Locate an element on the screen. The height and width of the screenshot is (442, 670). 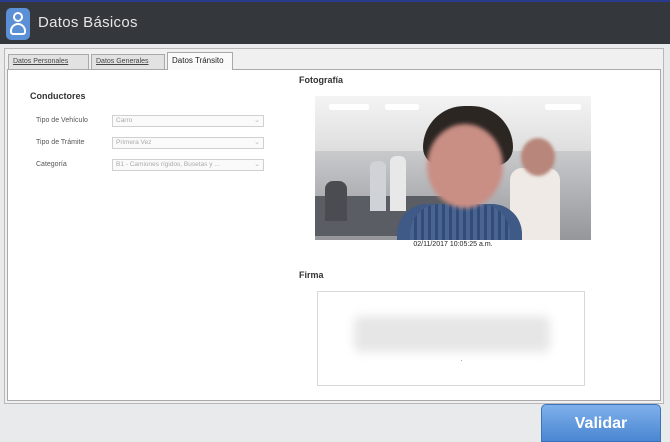
window-title: Datos Básicos is located at coordinates (88, 22).